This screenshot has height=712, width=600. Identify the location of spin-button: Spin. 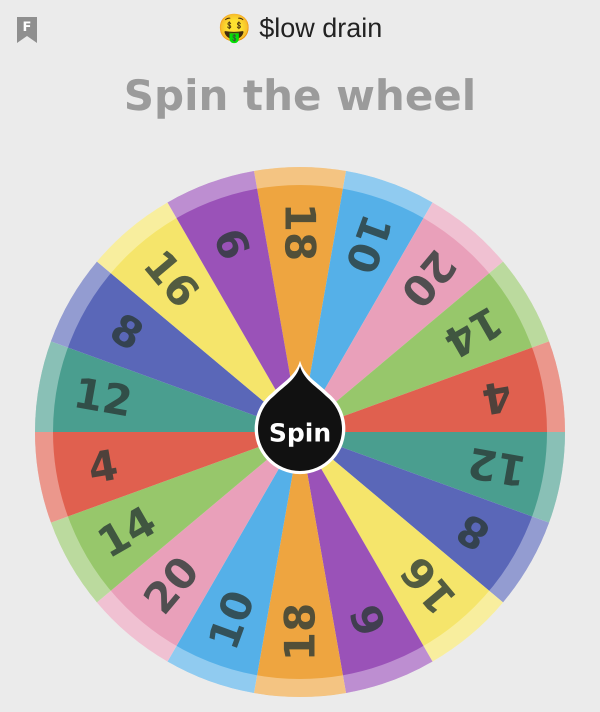
(300, 417).